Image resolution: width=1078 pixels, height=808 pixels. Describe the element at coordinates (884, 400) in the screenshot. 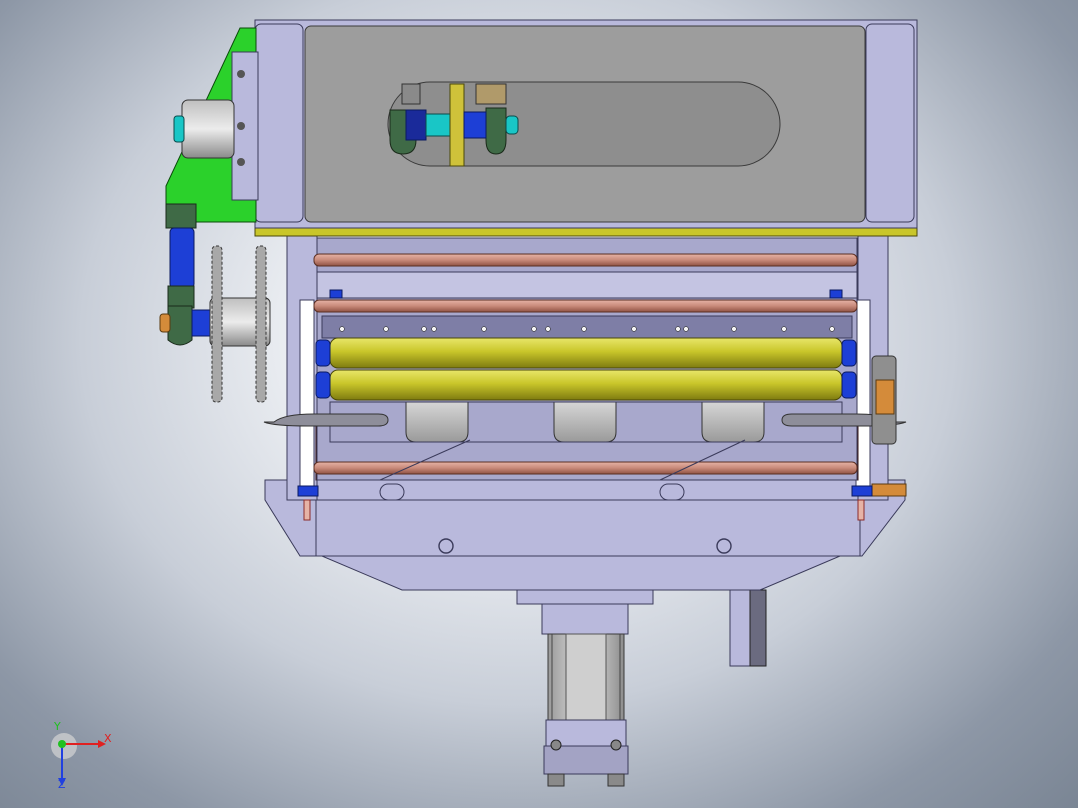

I see `drive-gear-right` at that location.